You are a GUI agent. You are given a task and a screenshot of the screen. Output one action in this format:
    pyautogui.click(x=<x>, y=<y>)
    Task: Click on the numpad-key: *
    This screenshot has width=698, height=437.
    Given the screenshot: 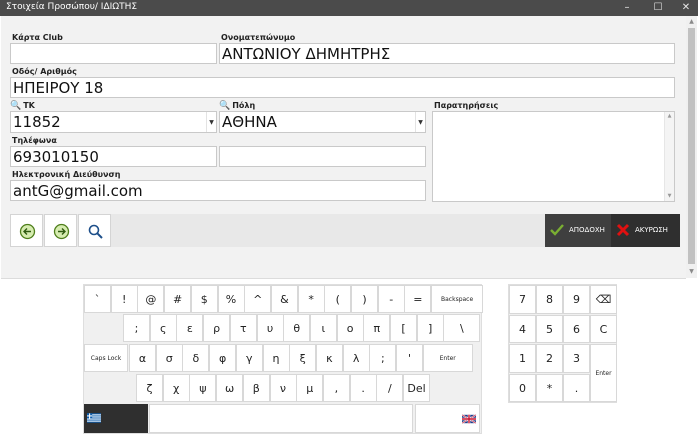 What is the action you would take?
    pyautogui.click(x=549, y=387)
    